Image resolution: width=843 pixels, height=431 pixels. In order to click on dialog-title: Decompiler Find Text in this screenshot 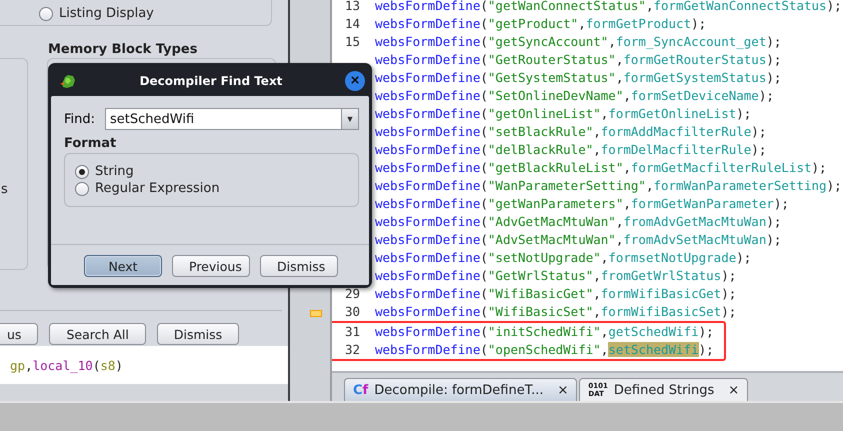, I will do `click(211, 81)`.